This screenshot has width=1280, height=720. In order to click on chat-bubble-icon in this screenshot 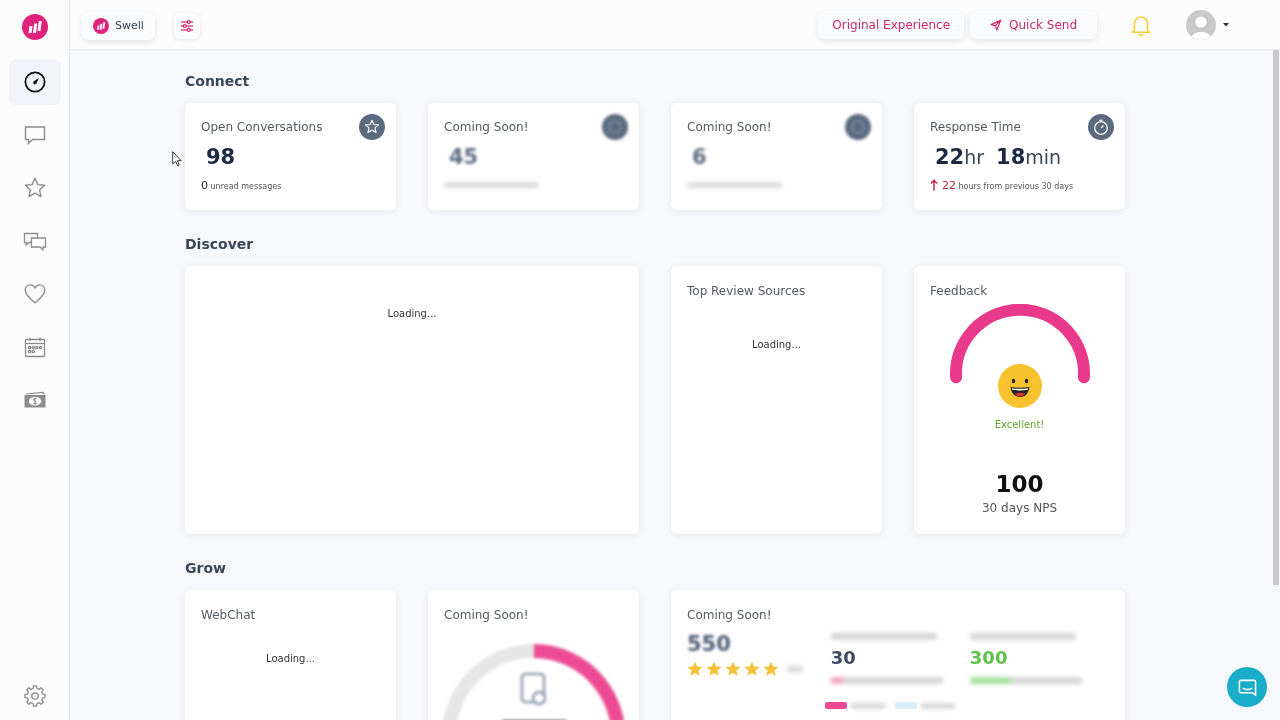, I will do `click(34, 135)`.